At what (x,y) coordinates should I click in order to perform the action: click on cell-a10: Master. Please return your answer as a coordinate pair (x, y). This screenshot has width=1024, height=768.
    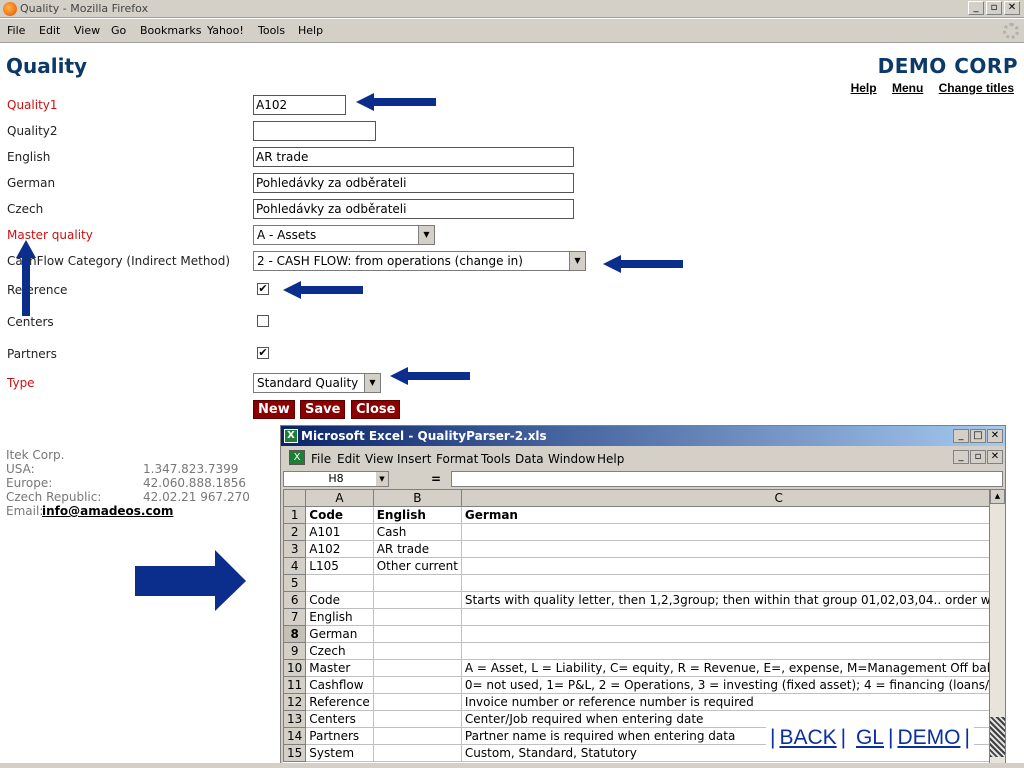
    Looking at the image, I should click on (339, 668).